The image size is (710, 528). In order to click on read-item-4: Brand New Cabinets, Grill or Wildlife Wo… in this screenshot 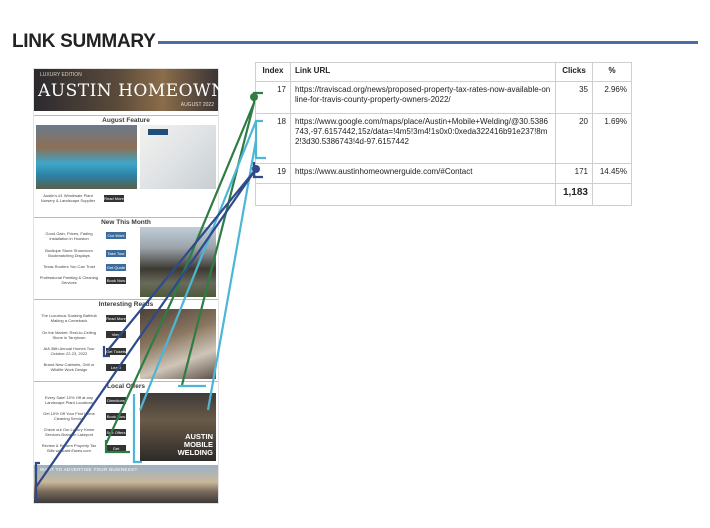, I will do `click(69, 367)`.